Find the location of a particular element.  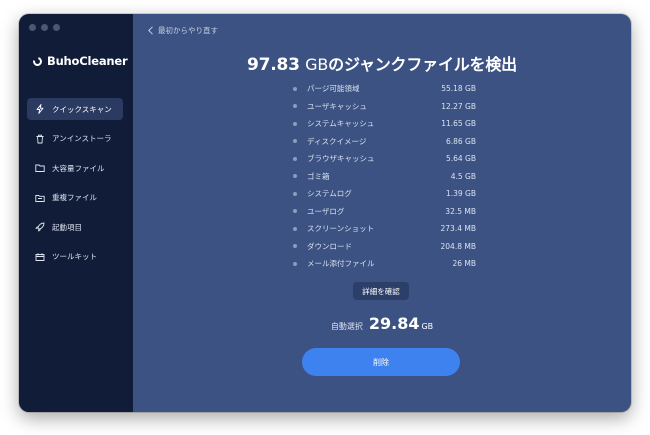

list-item: ユーザキャッシュ 12.27 GB is located at coordinates (384, 107).